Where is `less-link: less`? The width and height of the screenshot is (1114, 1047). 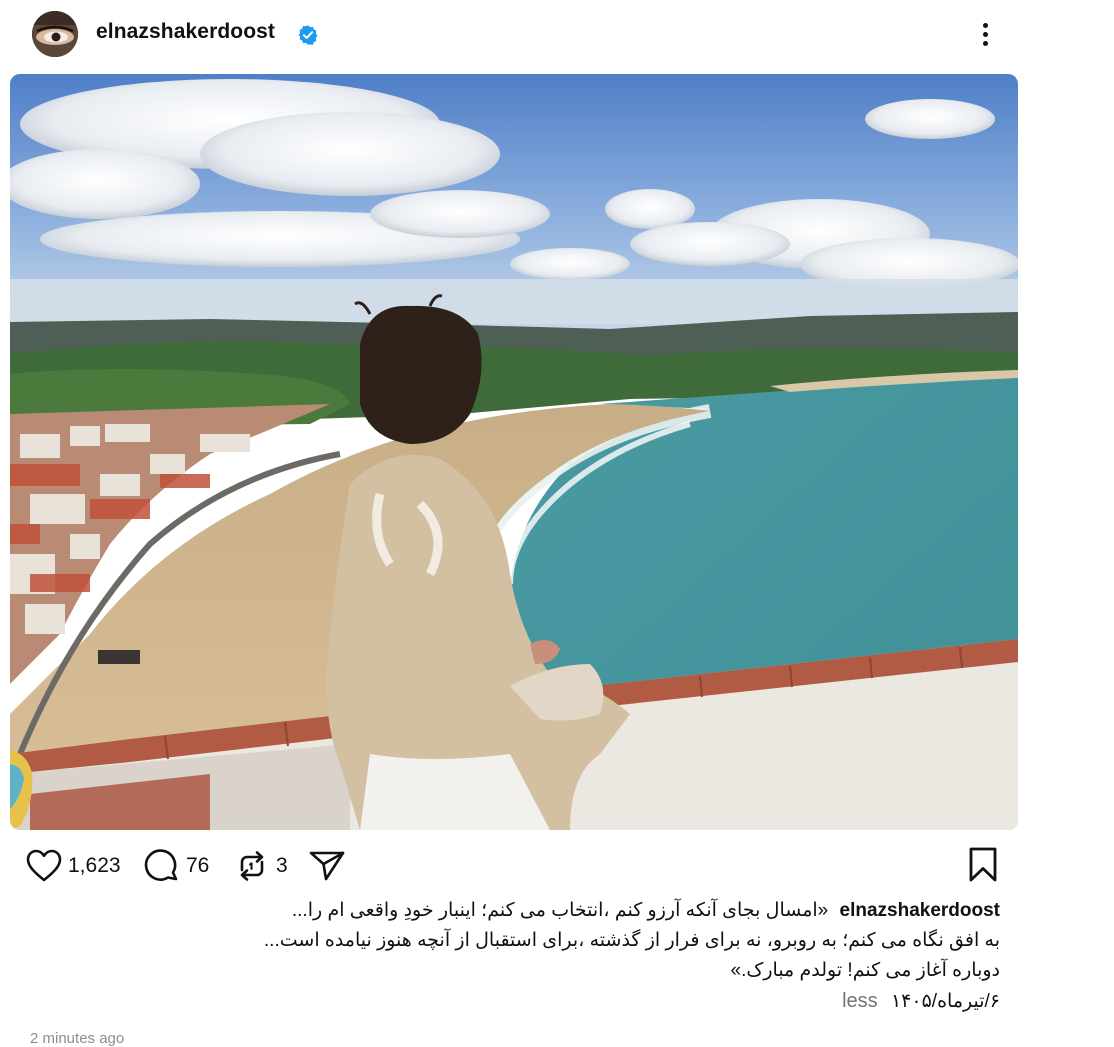
less-link: less is located at coordinates (860, 1001).